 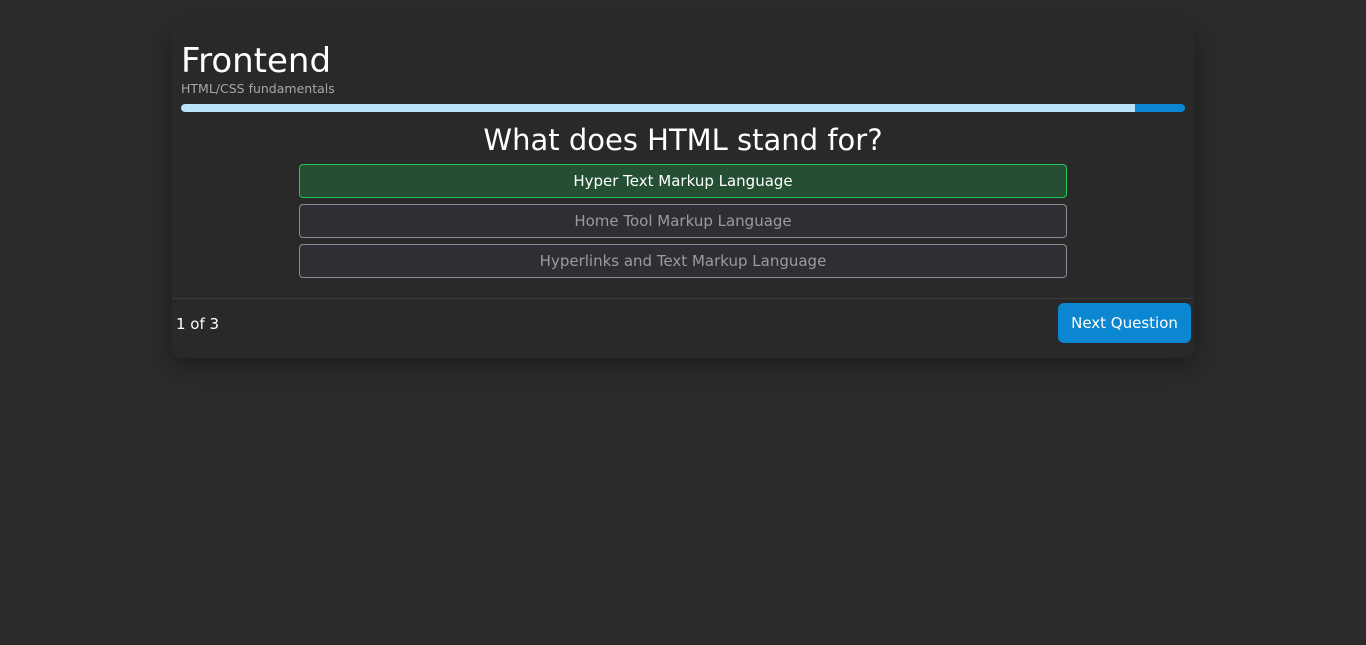 I want to click on next-question-button: Next Question, so click(x=1124, y=323).